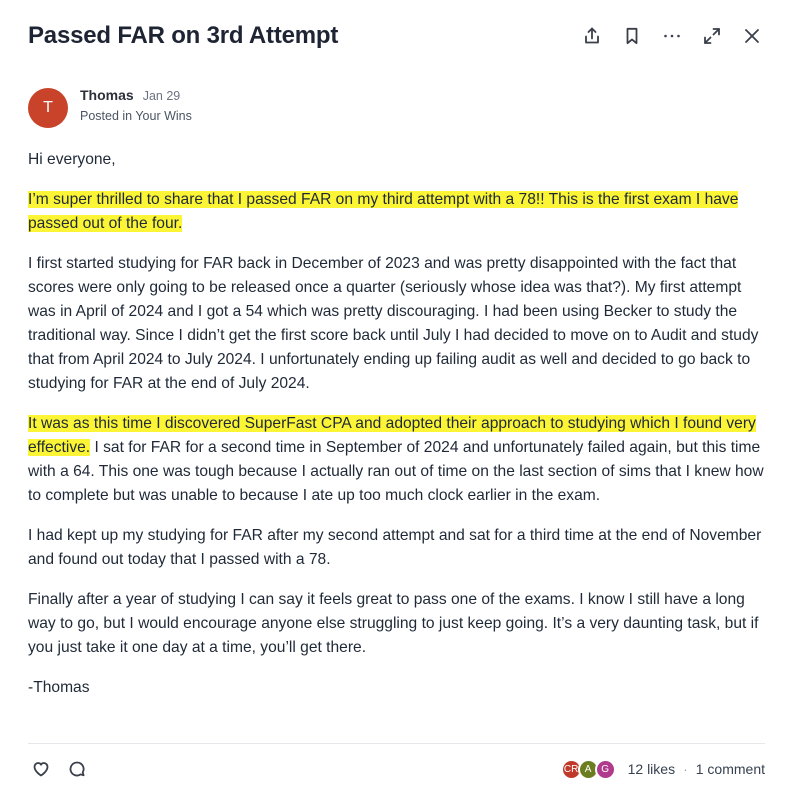 The image size is (787, 805). Describe the element at coordinates (592, 36) in the screenshot. I see `share-icon` at that location.